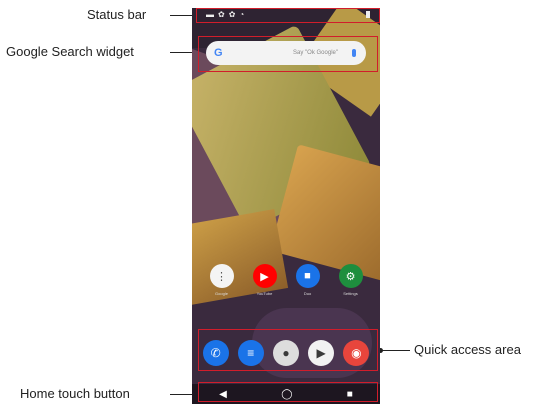 This screenshot has height=404, width=542. I want to click on quick-access-leader, so click(396, 350).